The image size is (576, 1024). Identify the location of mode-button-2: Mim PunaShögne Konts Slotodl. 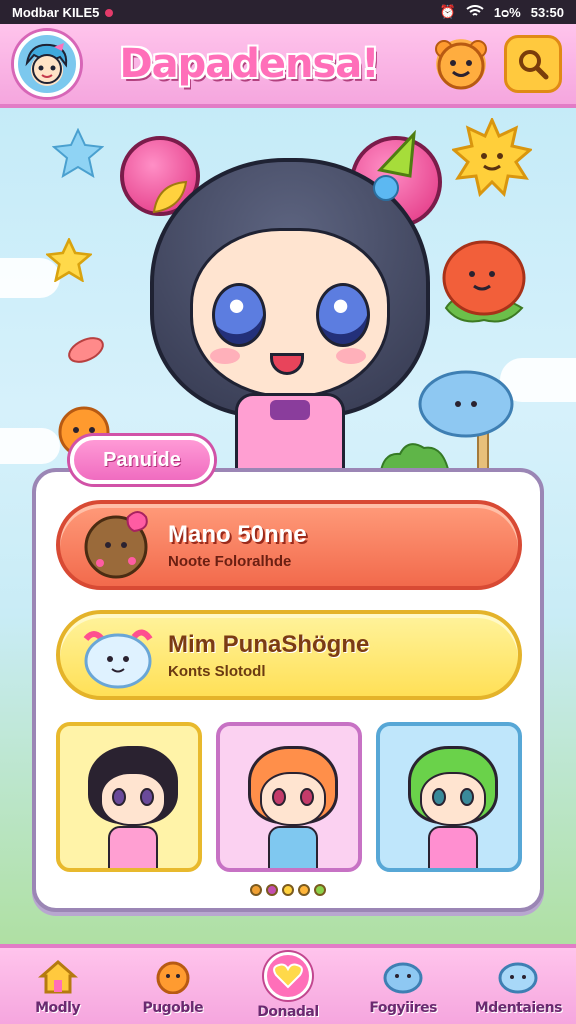
(289, 655).